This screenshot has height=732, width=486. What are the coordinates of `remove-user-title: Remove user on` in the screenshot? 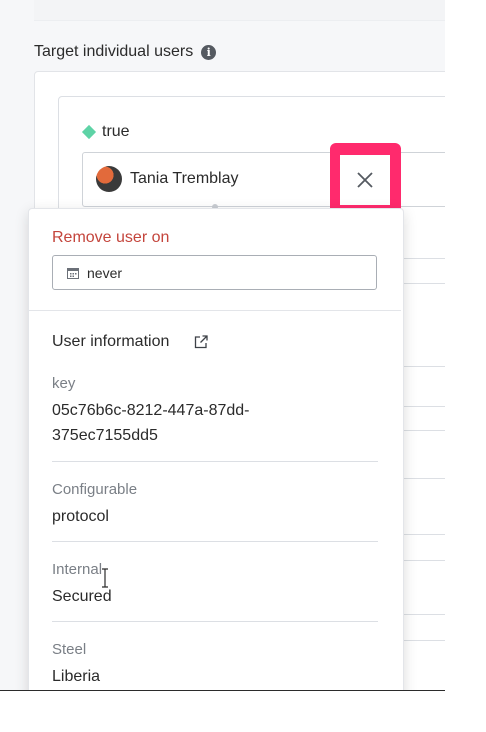 It's located at (111, 237).